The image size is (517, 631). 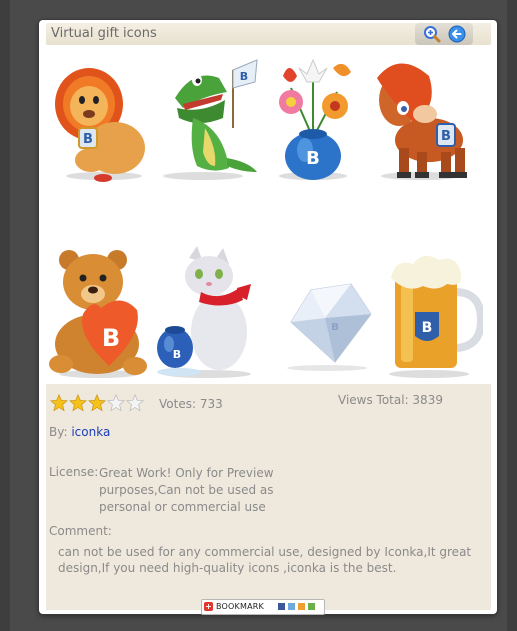 I want to click on license-label: License:, so click(x=74, y=472).